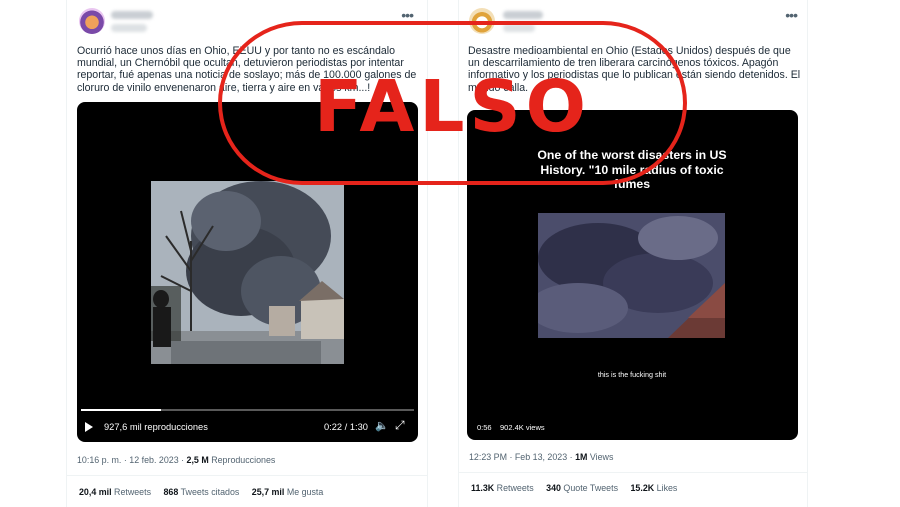 The height and width of the screenshot is (507, 900). I want to click on retweets-stat: 11.3K Retweets, so click(502, 488).